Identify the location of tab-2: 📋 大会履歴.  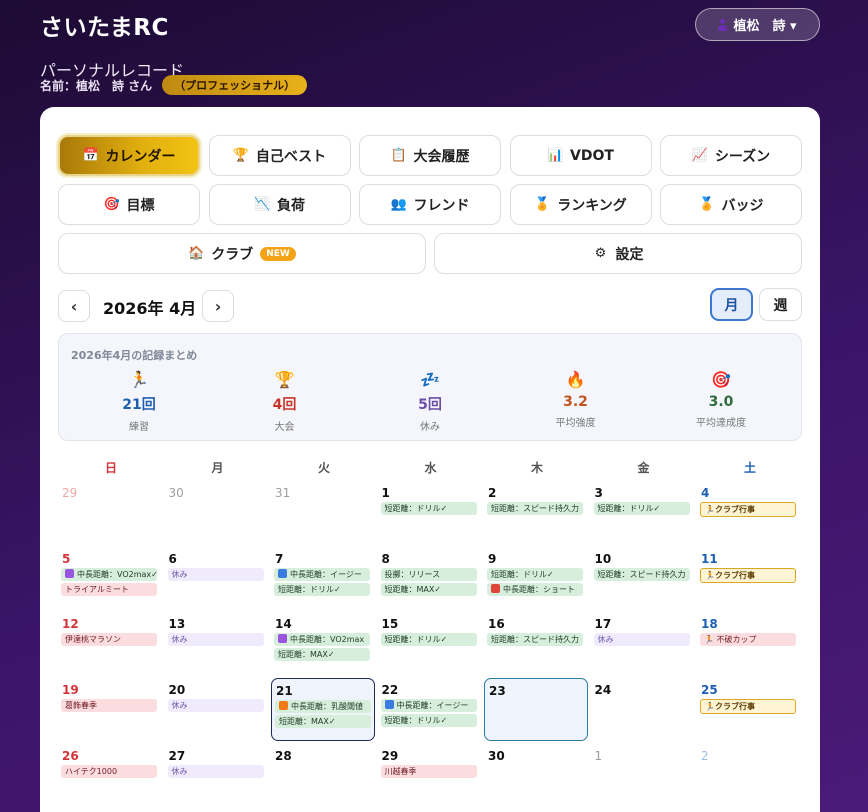
(430, 155).